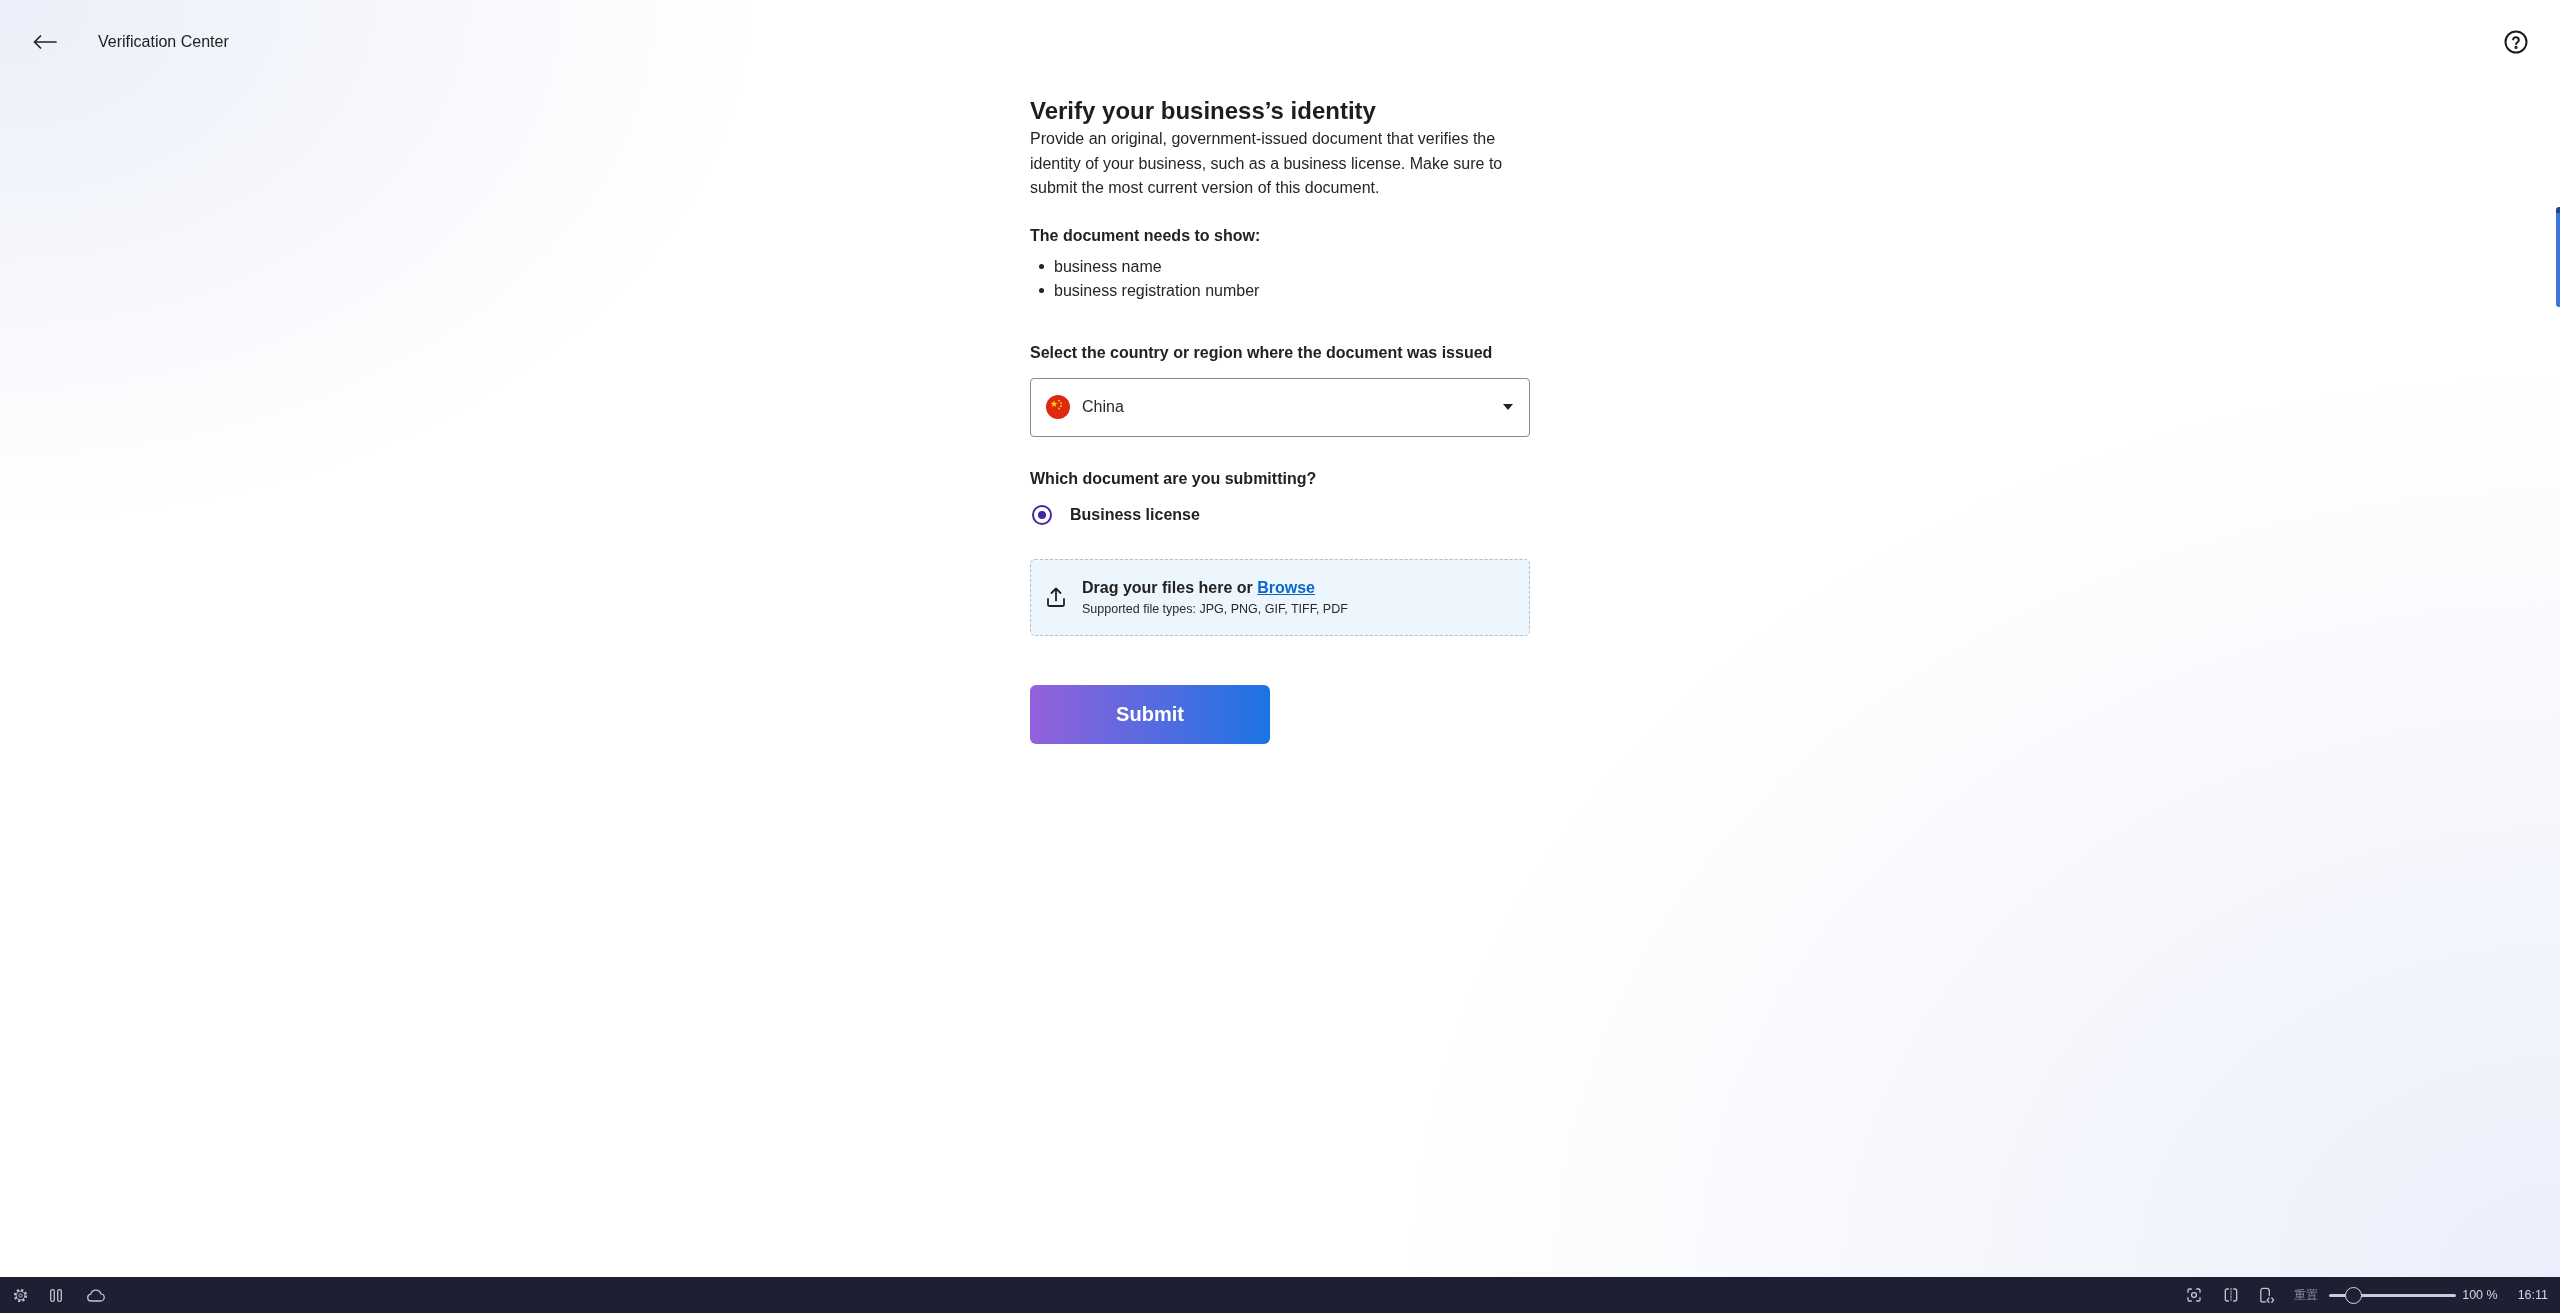  Describe the element at coordinates (2532, 1295) in the screenshot. I see `clock-time: 16:11` at that location.